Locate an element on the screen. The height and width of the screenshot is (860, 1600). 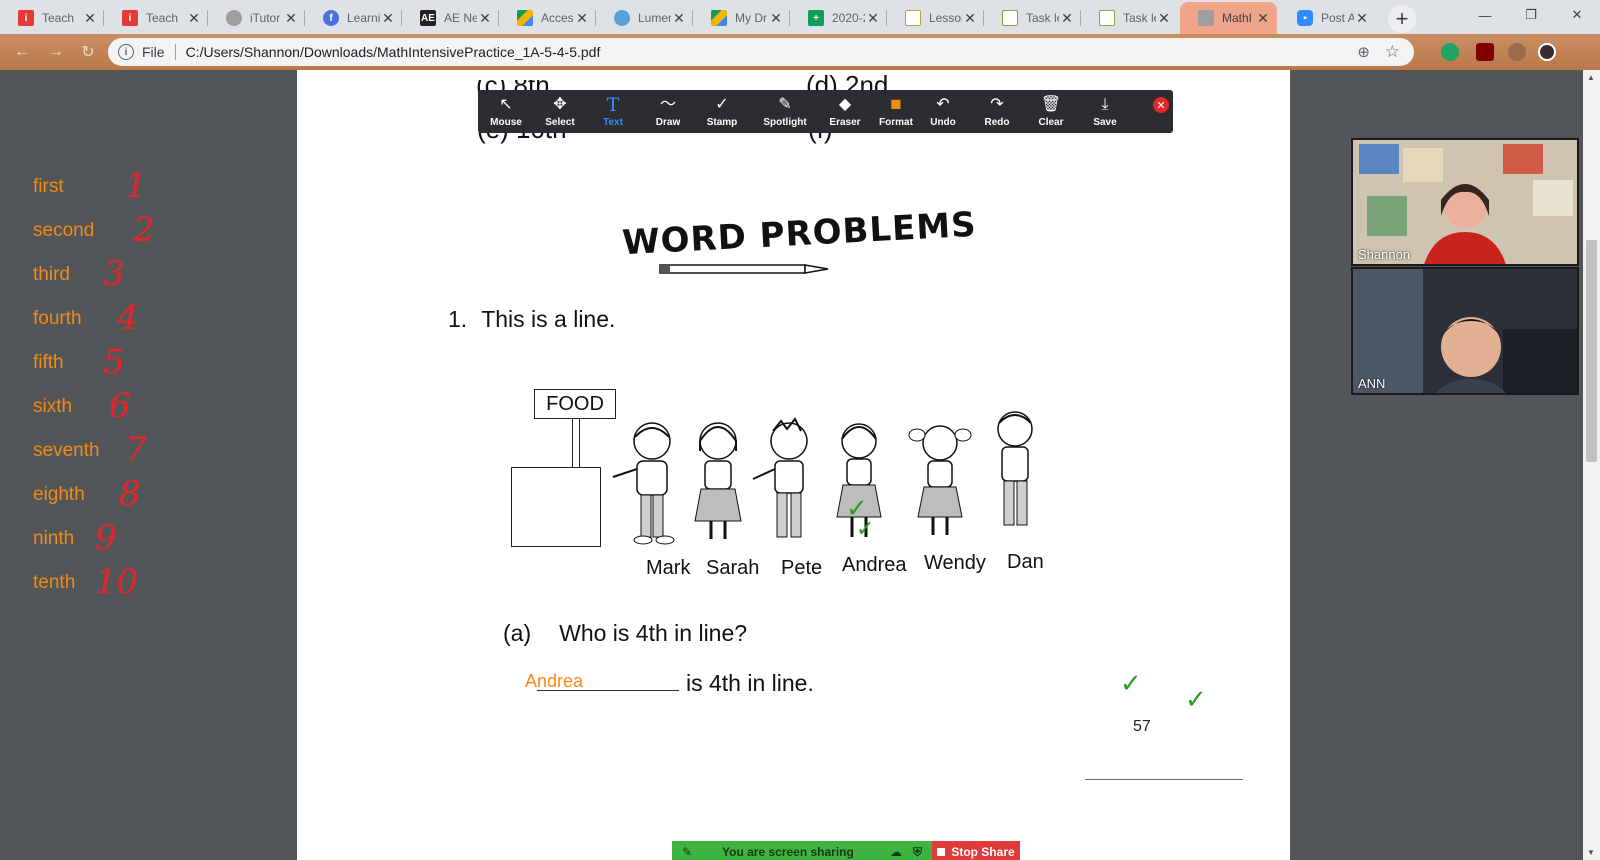
window-close-button: ✕ is located at coordinates (1577, 15).